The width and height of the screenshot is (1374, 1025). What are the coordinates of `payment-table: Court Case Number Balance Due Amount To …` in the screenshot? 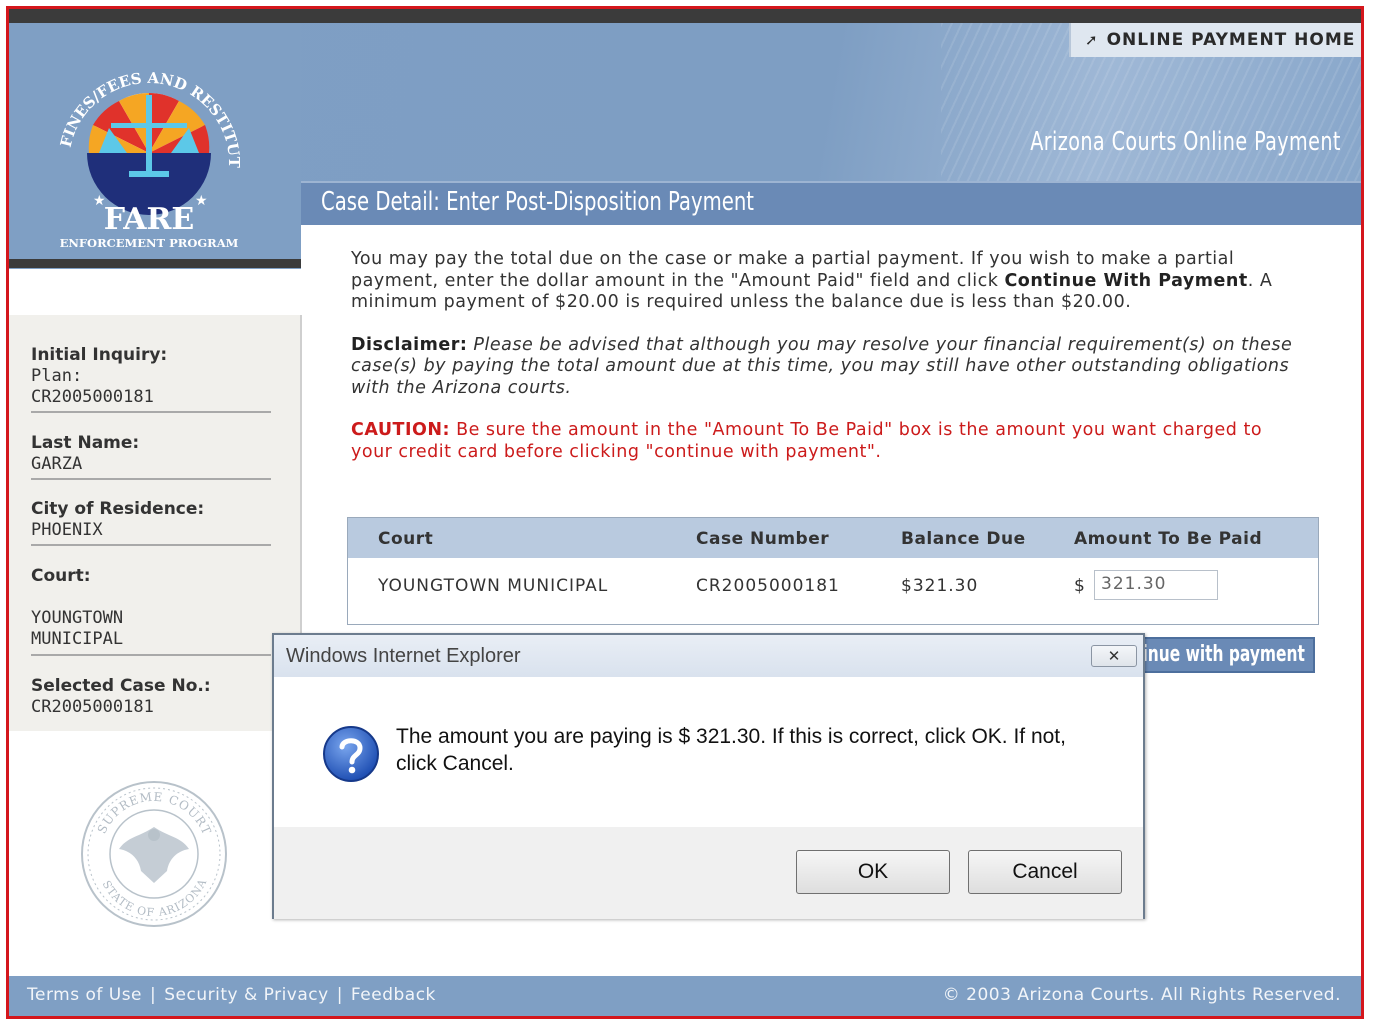 It's located at (833, 571).